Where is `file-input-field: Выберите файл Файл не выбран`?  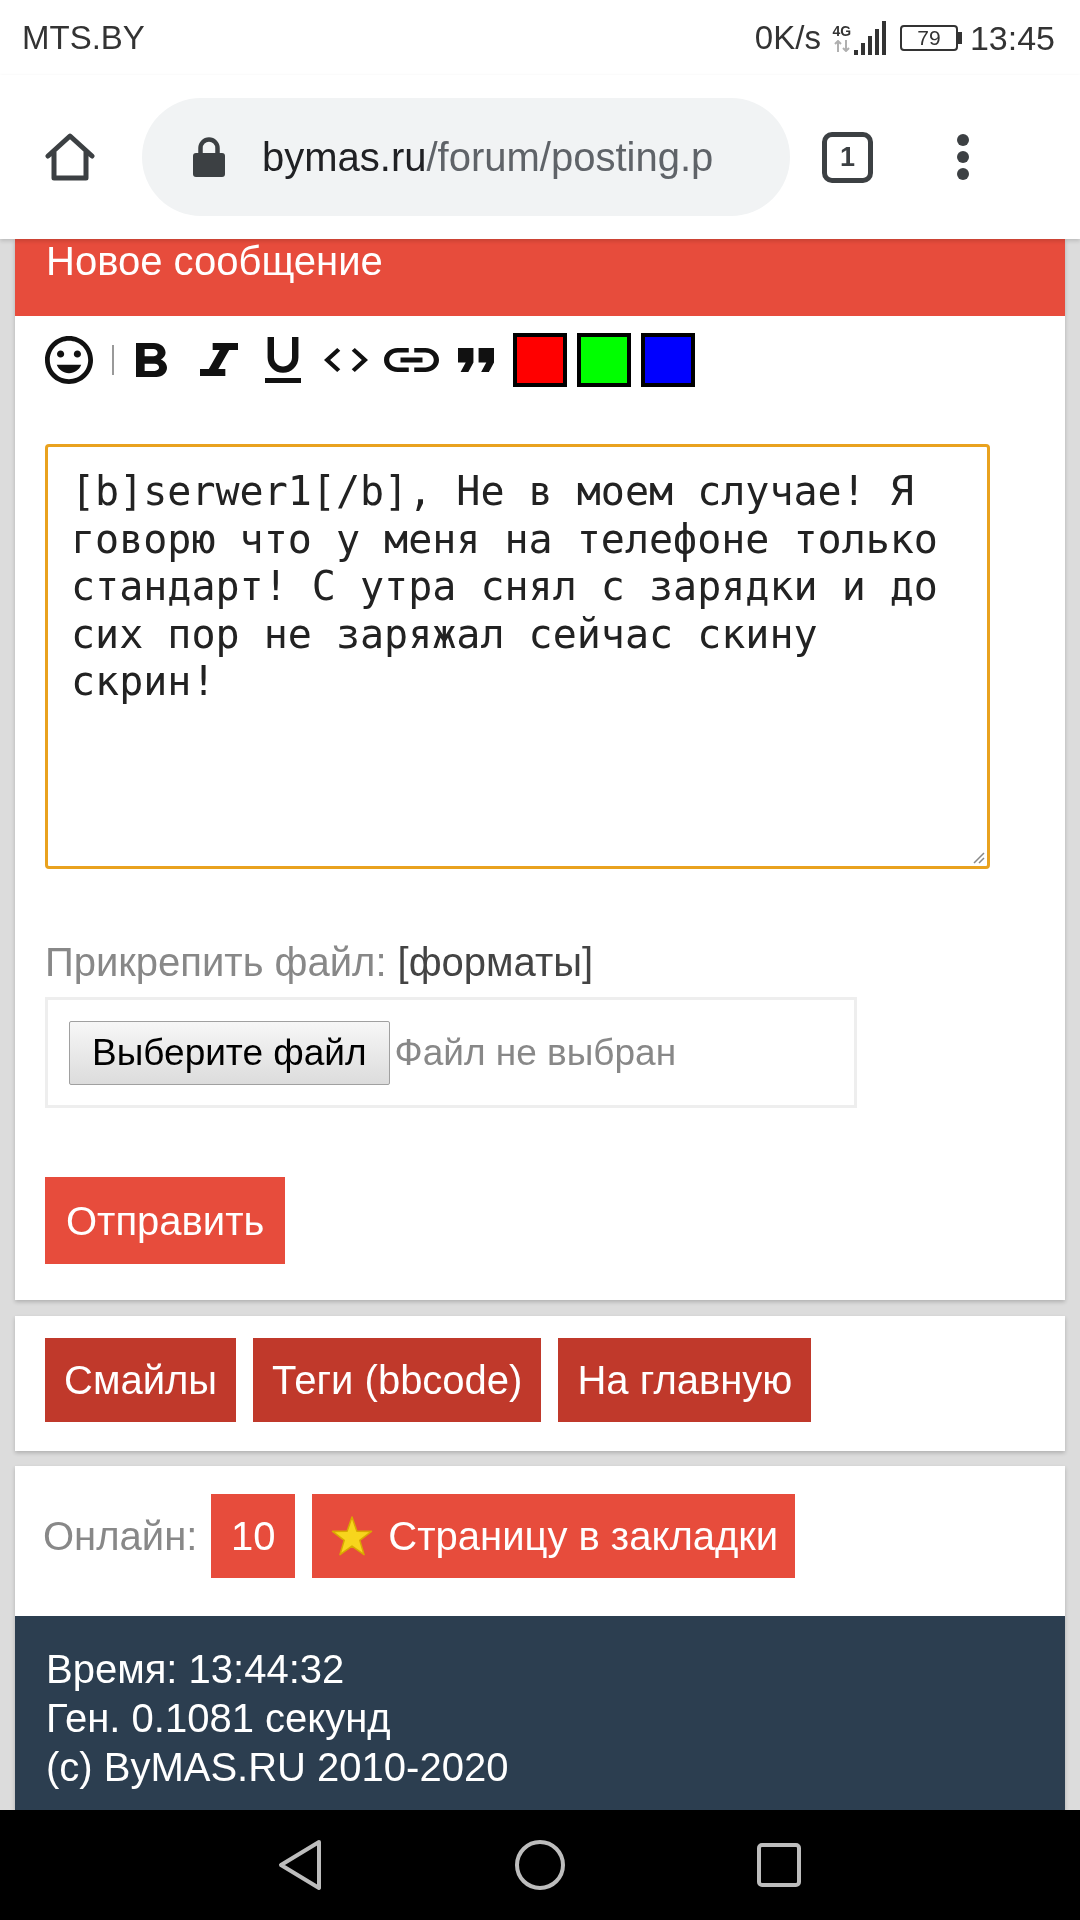 file-input-field: Выберите файл Файл не выбран is located at coordinates (451, 1052).